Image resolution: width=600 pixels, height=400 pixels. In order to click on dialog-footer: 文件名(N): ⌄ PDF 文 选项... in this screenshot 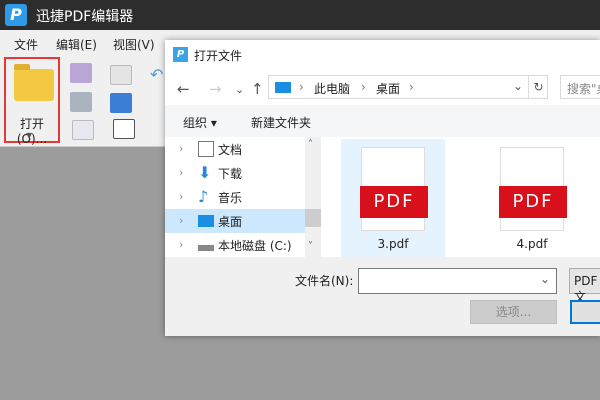, I will do `click(382, 296)`.